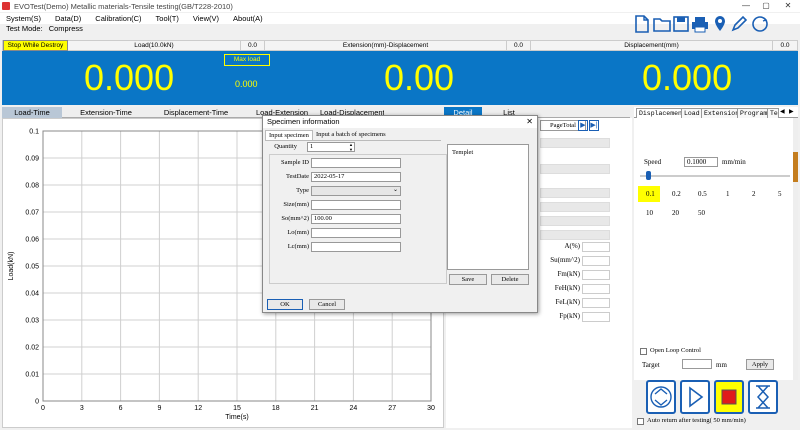 Image resolution: width=800 pixels, height=430 pixels. What do you see at coordinates (795, 167) in the screenshot?
I see `scrollbar-thumb` at bounding box center [795, 167].